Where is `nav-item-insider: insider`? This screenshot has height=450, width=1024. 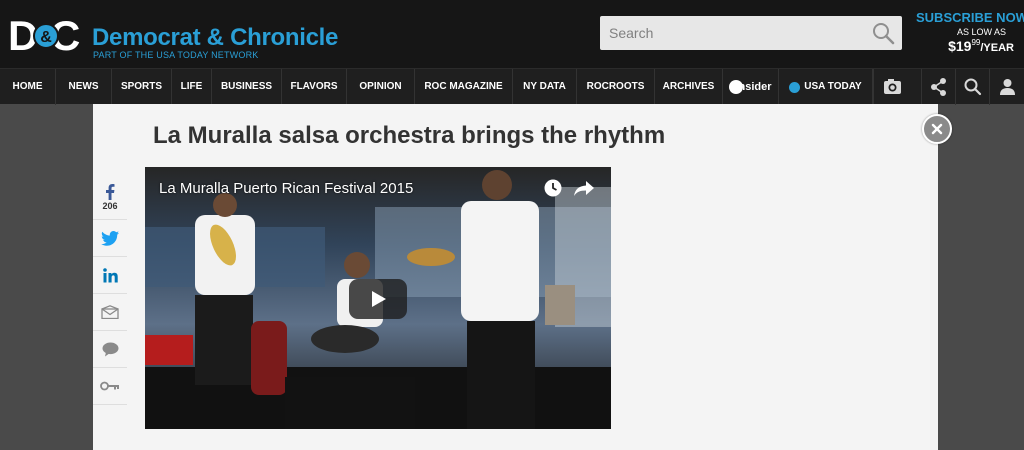
nav-item-insider: insider is located at coordinates (751, 87).